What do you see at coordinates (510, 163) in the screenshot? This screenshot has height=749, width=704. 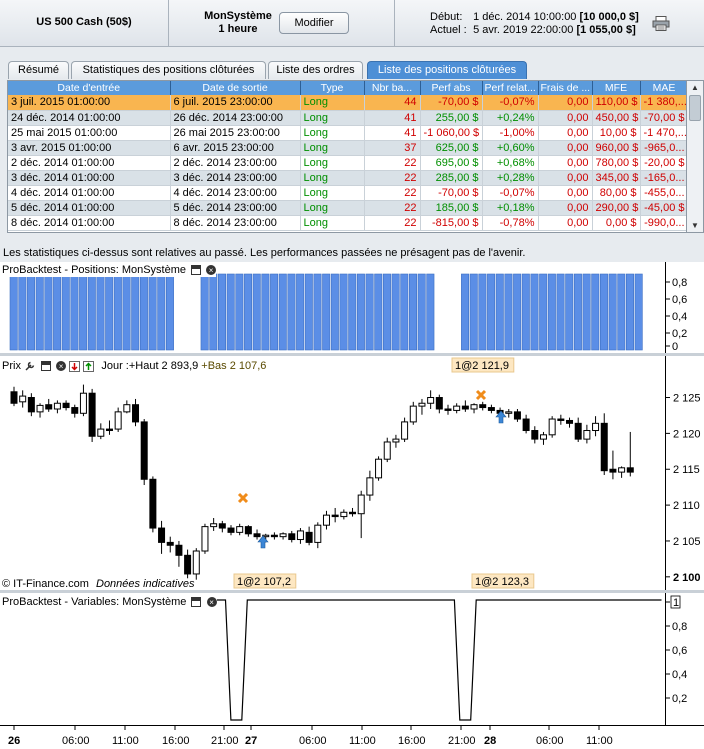 I see `cell-rel-perf: +0,68%` at bounding box center [510, 163].